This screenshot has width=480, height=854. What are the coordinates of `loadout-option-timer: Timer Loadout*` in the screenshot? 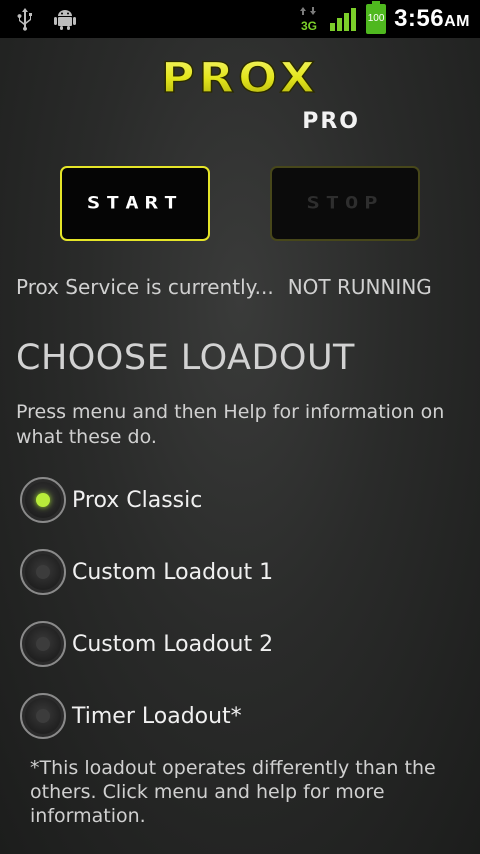 It's located at (131, 716).